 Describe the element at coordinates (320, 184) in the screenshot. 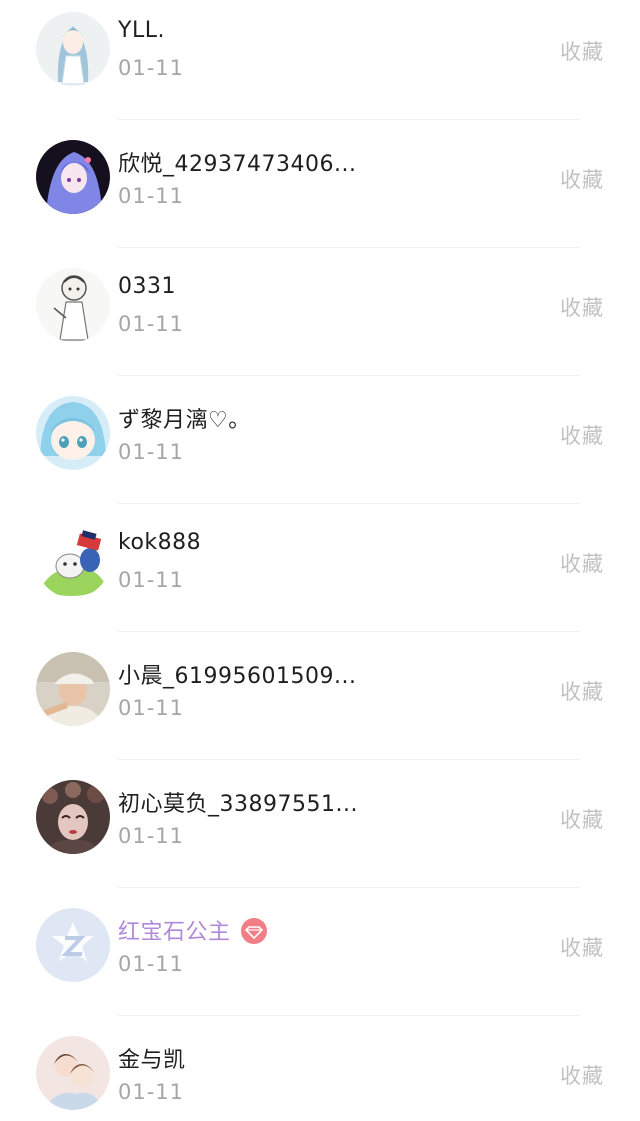

I see `list-item: 欣悦_42937473406... 01-11 收藏` at that location.